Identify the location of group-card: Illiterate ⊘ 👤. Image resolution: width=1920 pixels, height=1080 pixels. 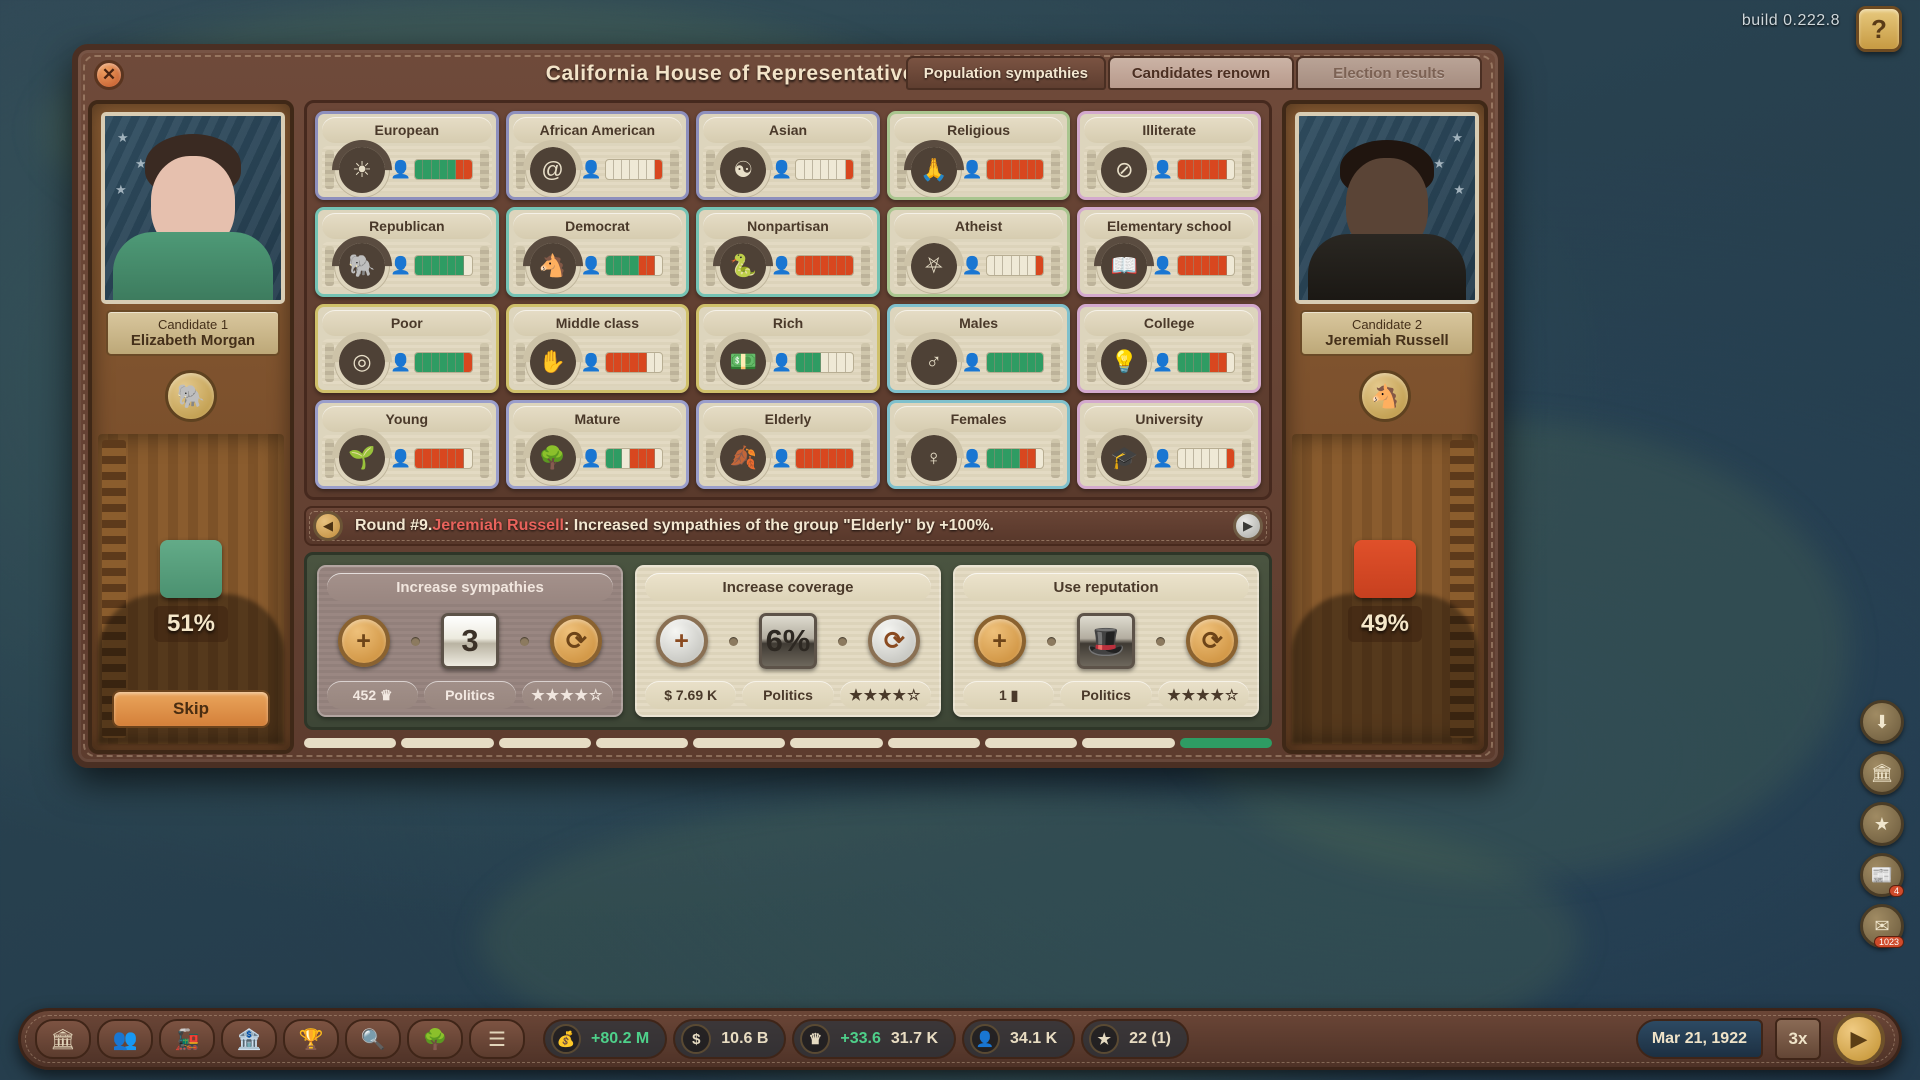
(1169, 156).